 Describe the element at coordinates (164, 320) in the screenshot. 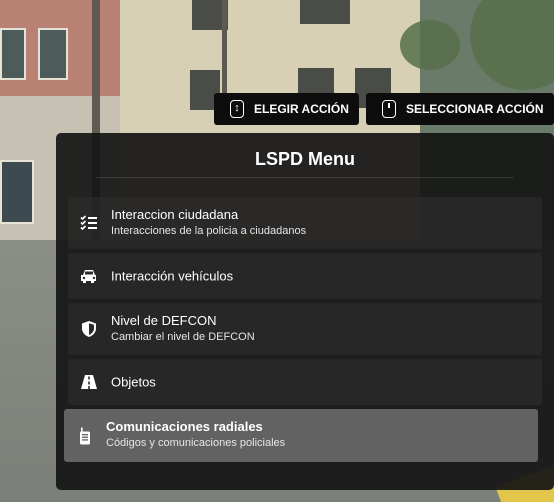

I see `menu-item-title: Nivel de DEFCON` at that location.